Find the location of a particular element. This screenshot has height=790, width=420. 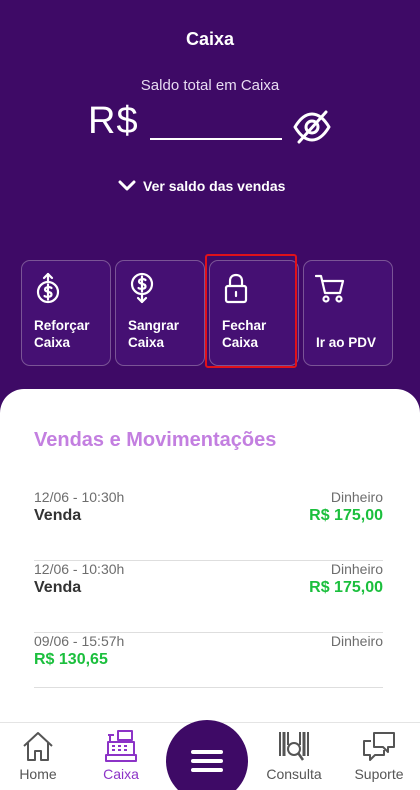

balance-label: Saldo total em Caixa is located at coordinates (210, 85).